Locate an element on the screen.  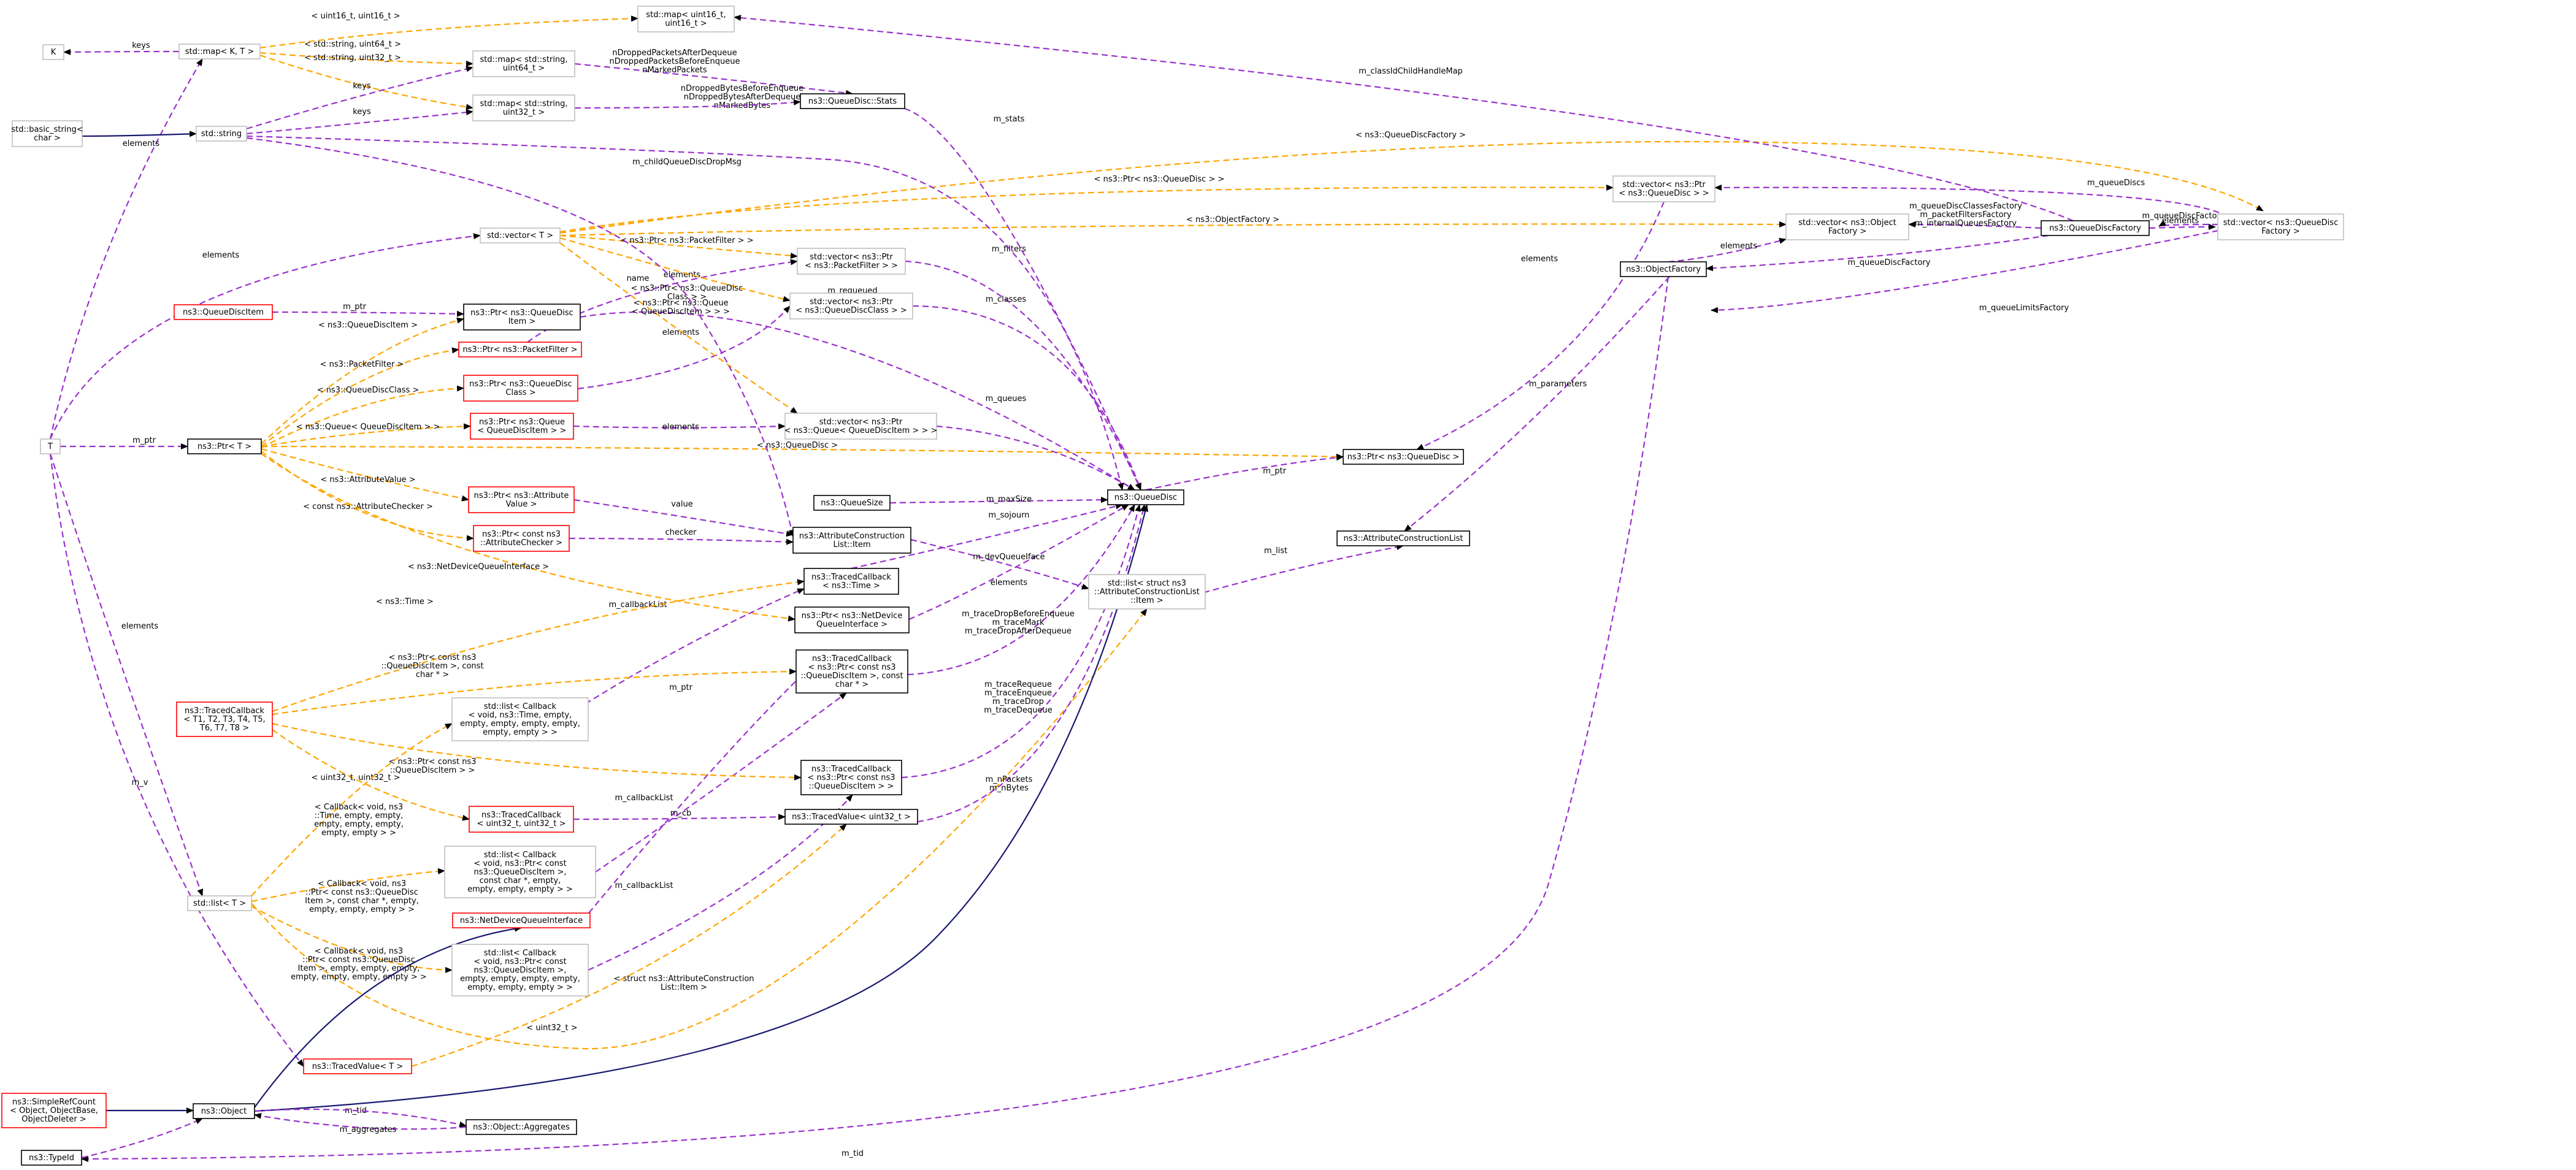
node-label: ns3::Ptr< ns3::QueueDisc > is located at coordinates (1403, 457).